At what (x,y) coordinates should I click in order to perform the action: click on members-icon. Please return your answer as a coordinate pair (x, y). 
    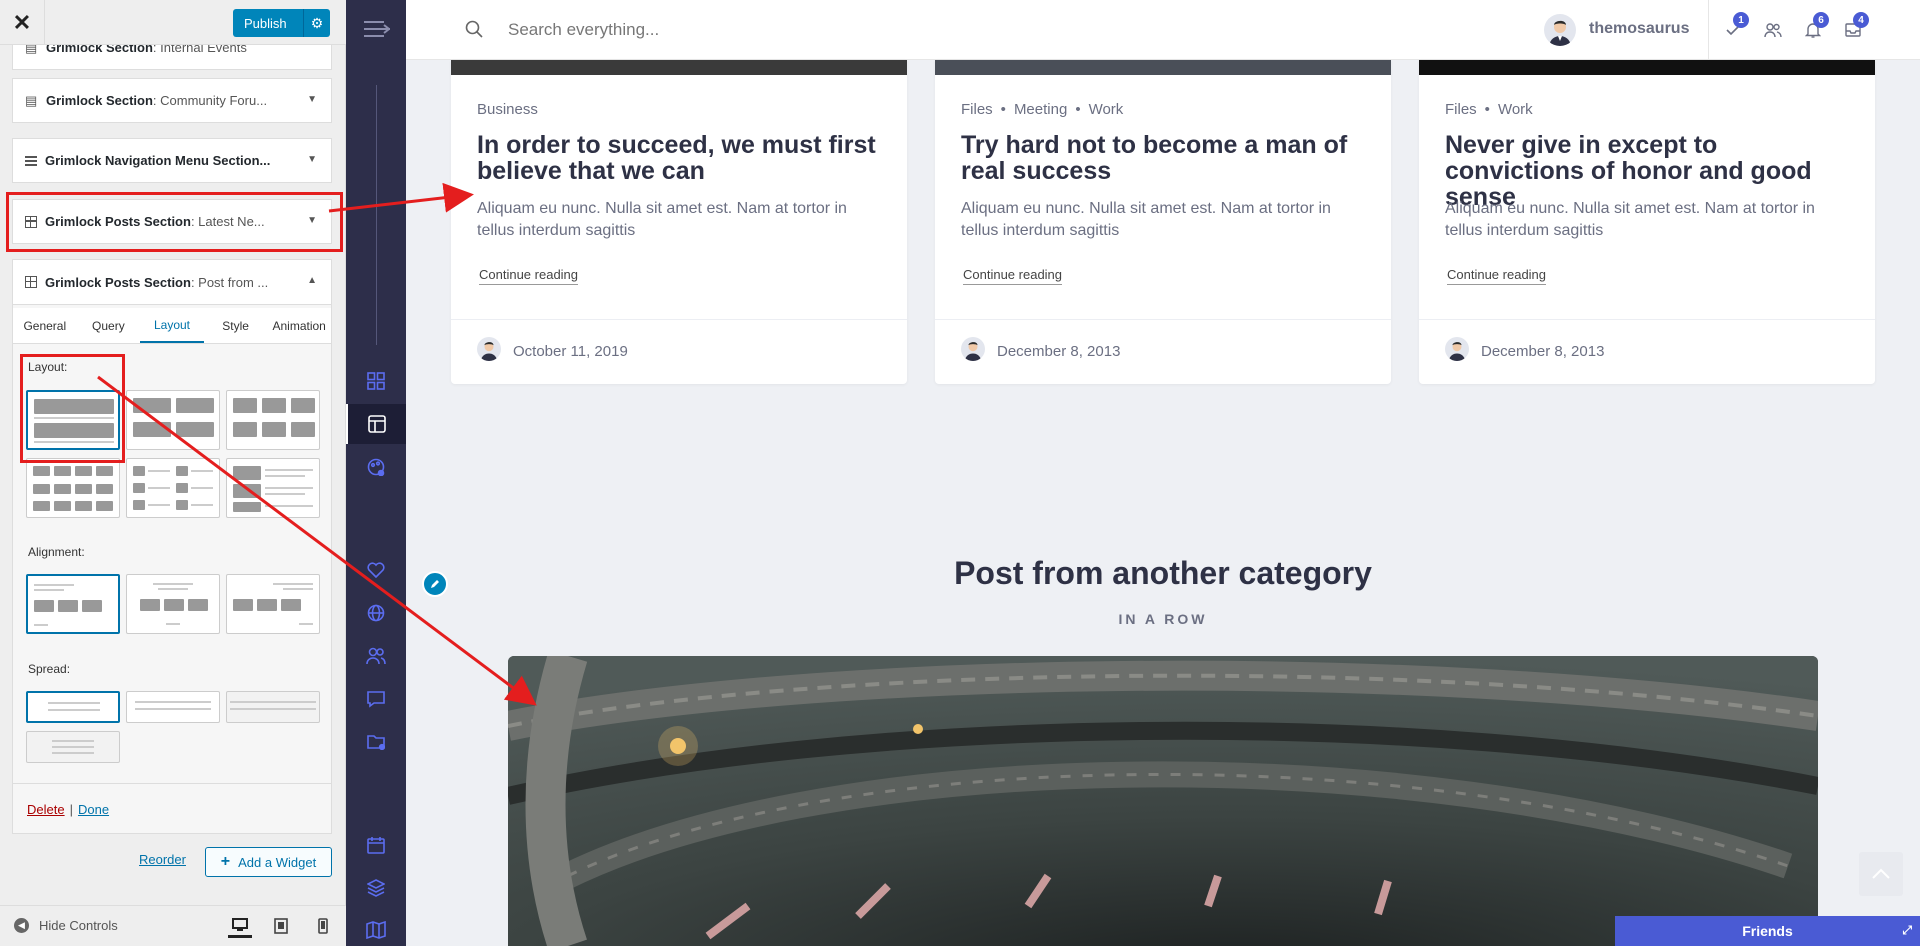
    Looking at the image, I should click on (376, 656).